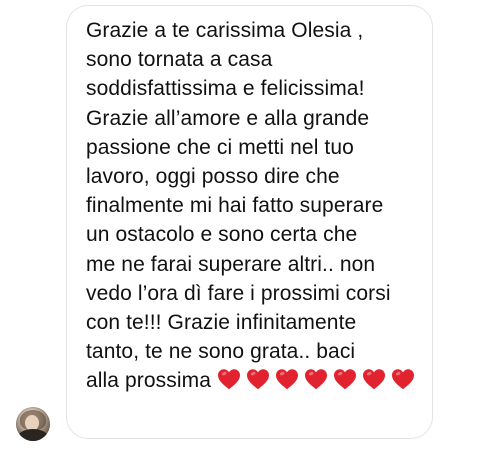  What do you see at coordinates (228, 118) in the screenshot?
I see `message-line: Grazie all’amore e alla grande` at bounding box center [228, 118].